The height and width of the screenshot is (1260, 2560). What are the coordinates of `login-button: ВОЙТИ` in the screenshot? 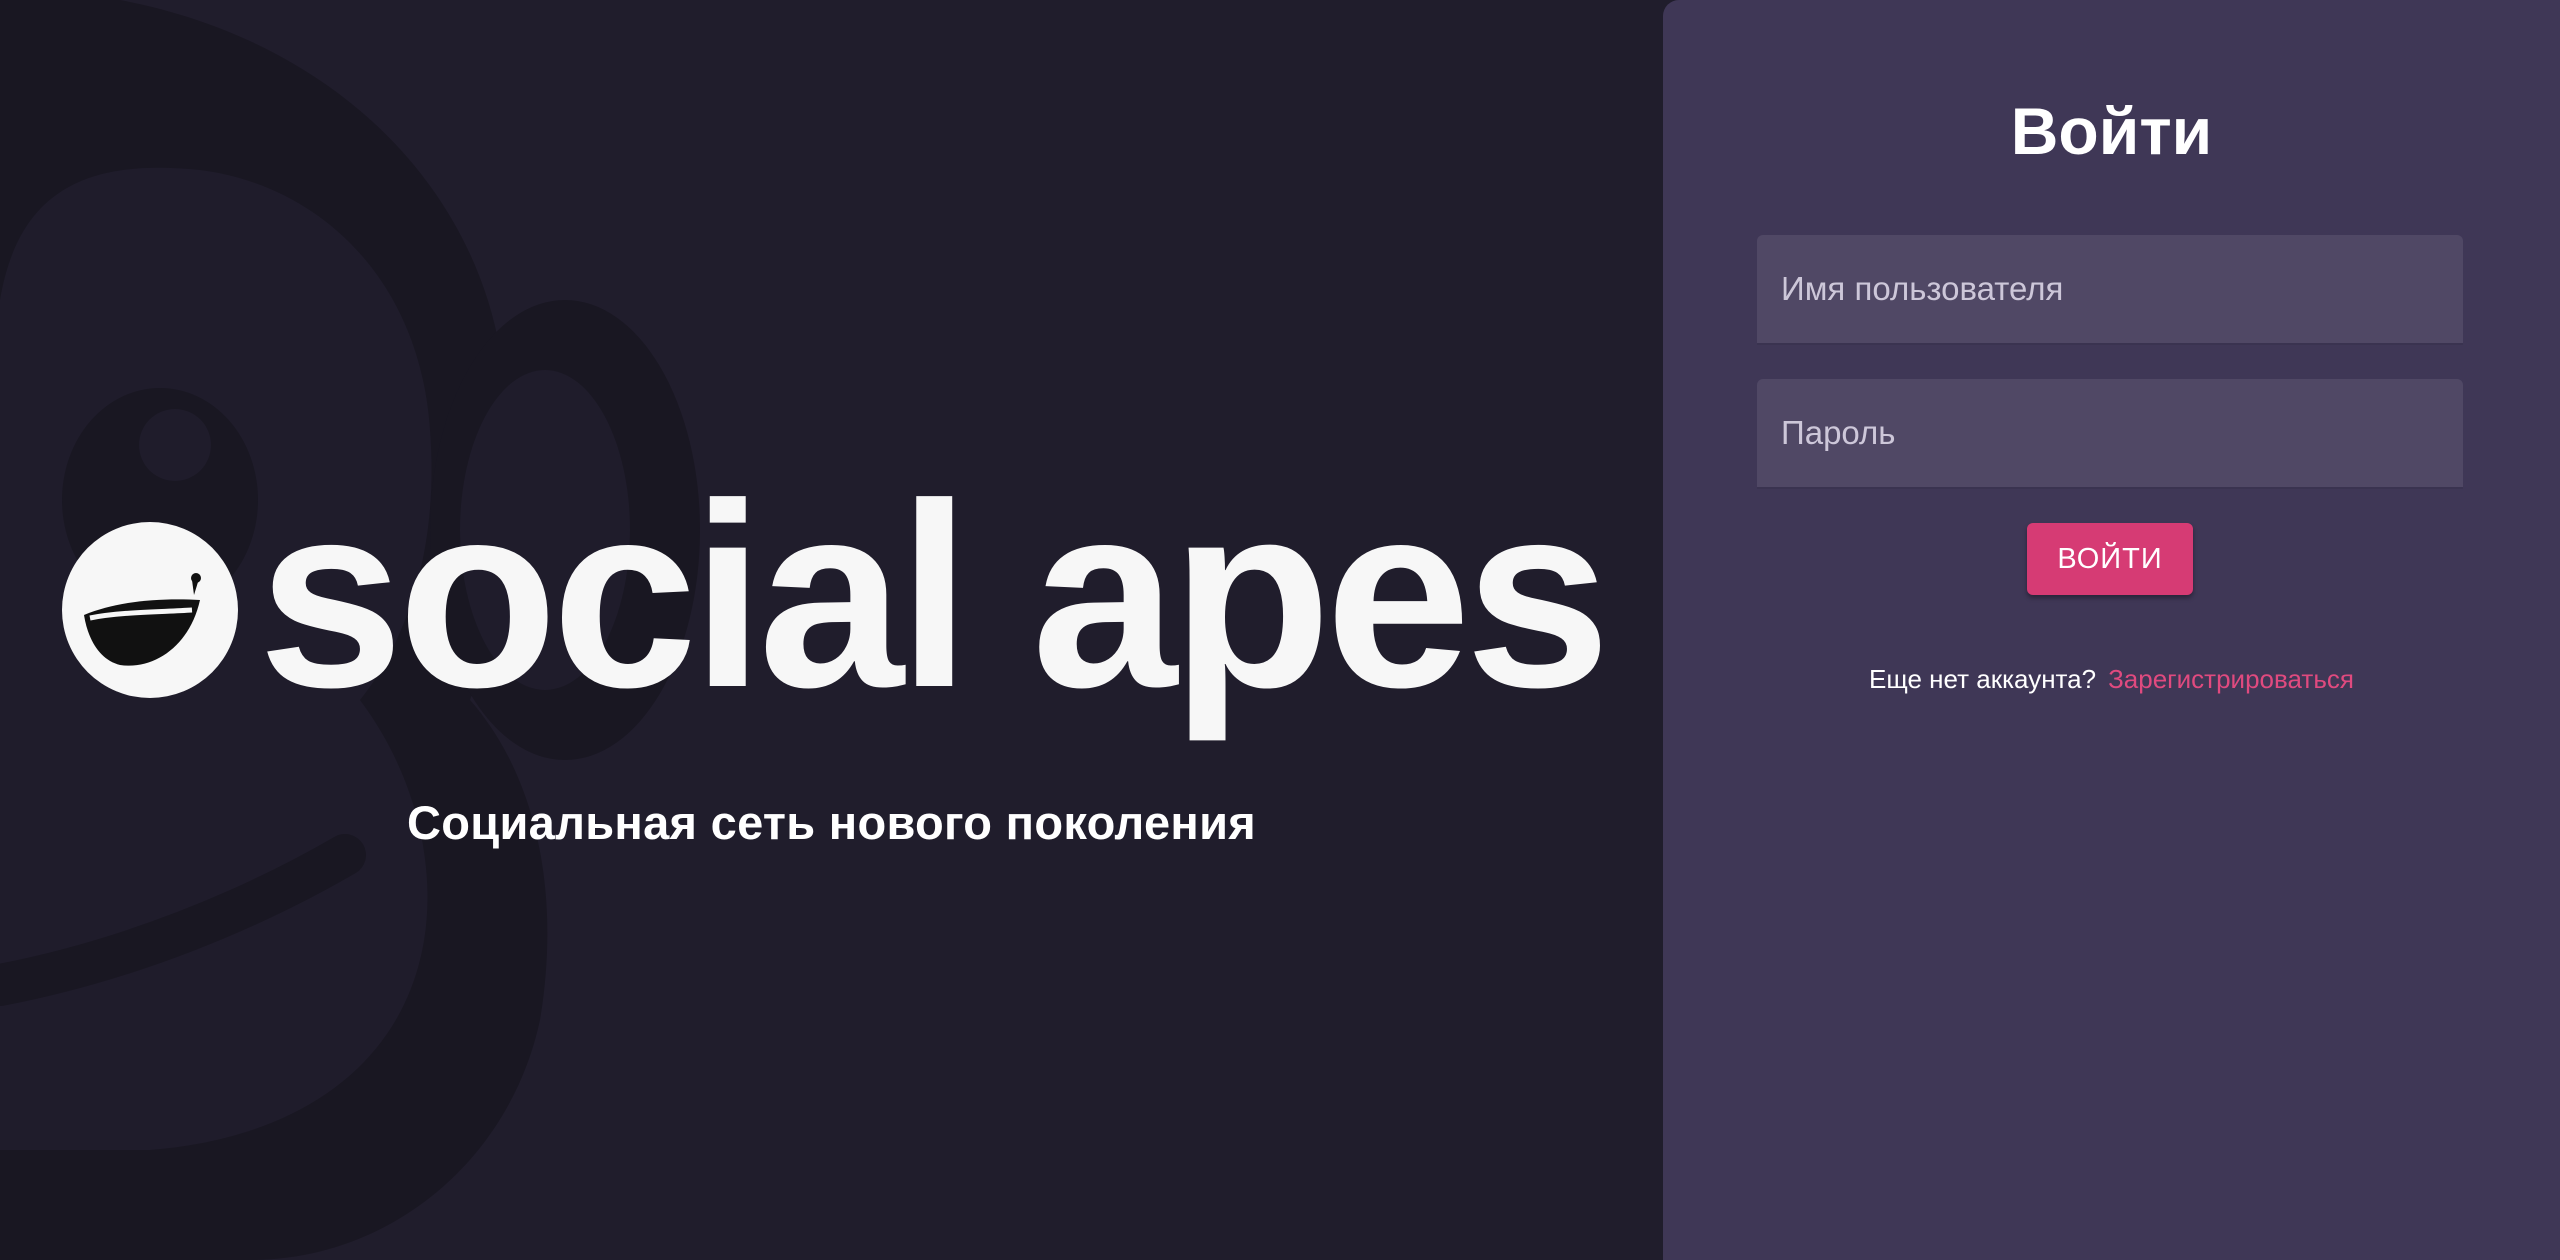 It's located at (2110, 559).